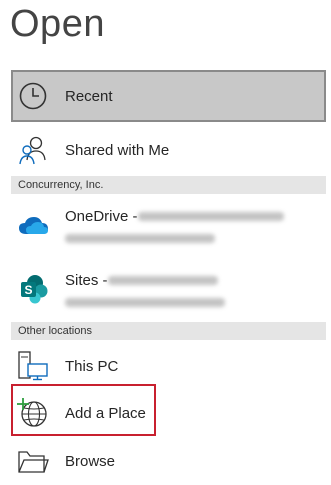 The width and height of the screenshot is (331, 485). Describe the element at coordinates (168, 413) in the screenshot. I see `add-a-place-item: Add a Place` at that location.